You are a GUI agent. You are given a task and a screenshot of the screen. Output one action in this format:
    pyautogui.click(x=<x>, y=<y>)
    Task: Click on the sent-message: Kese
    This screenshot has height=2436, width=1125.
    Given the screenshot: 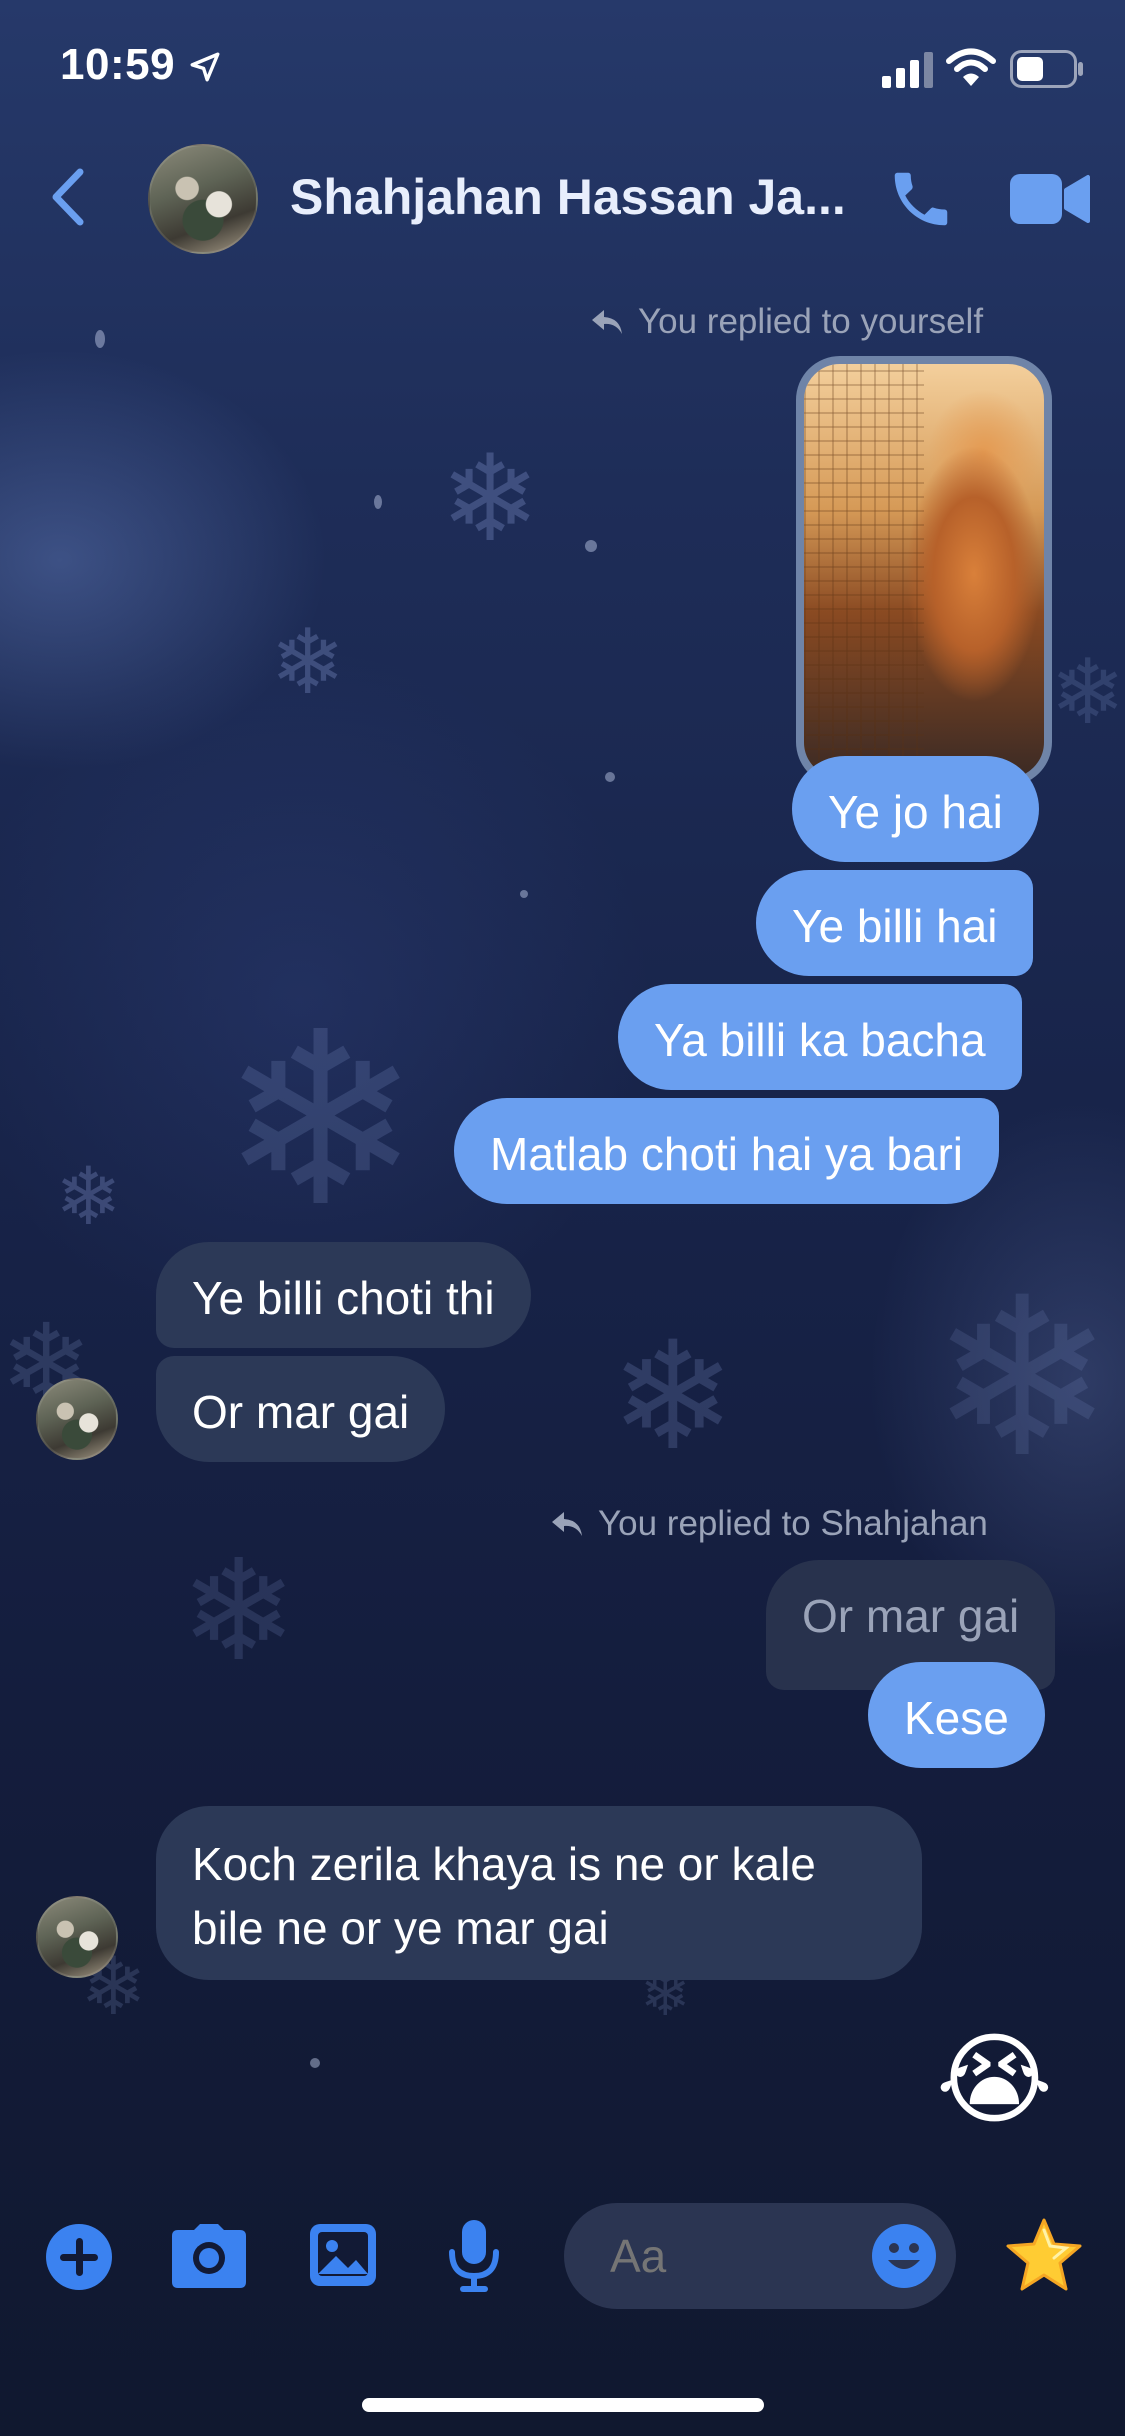 What is the action you would take?
    pyautogui.click(x=956, y=1715)
    